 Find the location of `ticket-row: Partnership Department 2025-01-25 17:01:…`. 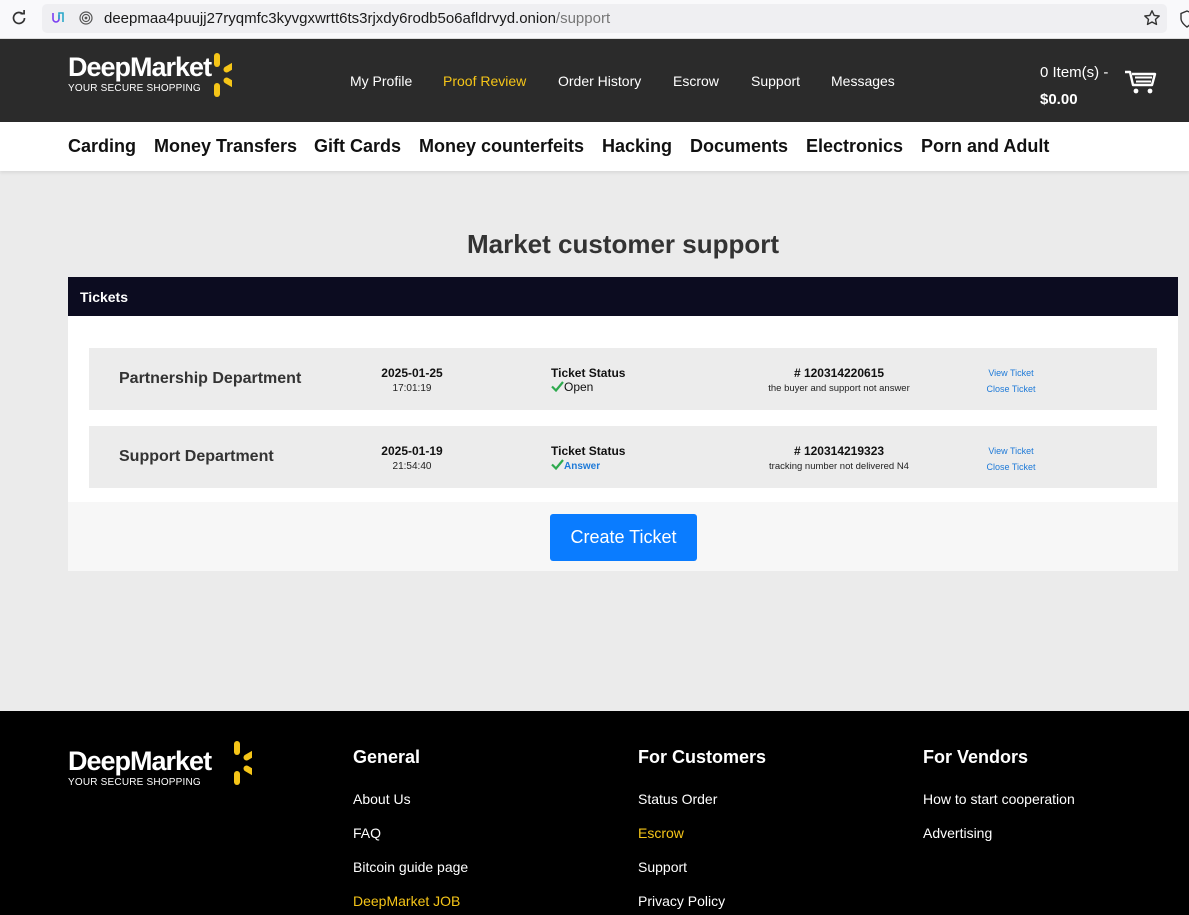

ticket-row: Partnership Department 2025-01-25 17:01:… is located at coordinates (623, 379).